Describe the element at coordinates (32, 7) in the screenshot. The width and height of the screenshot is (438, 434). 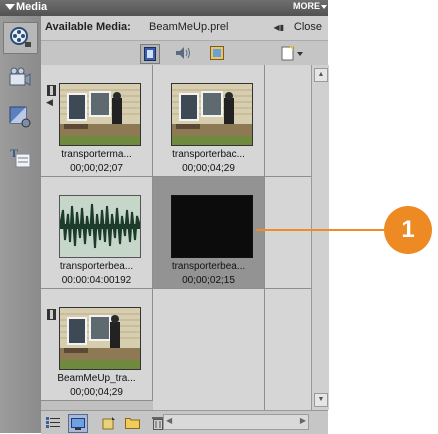
I see `panel-title: Media` at that location.